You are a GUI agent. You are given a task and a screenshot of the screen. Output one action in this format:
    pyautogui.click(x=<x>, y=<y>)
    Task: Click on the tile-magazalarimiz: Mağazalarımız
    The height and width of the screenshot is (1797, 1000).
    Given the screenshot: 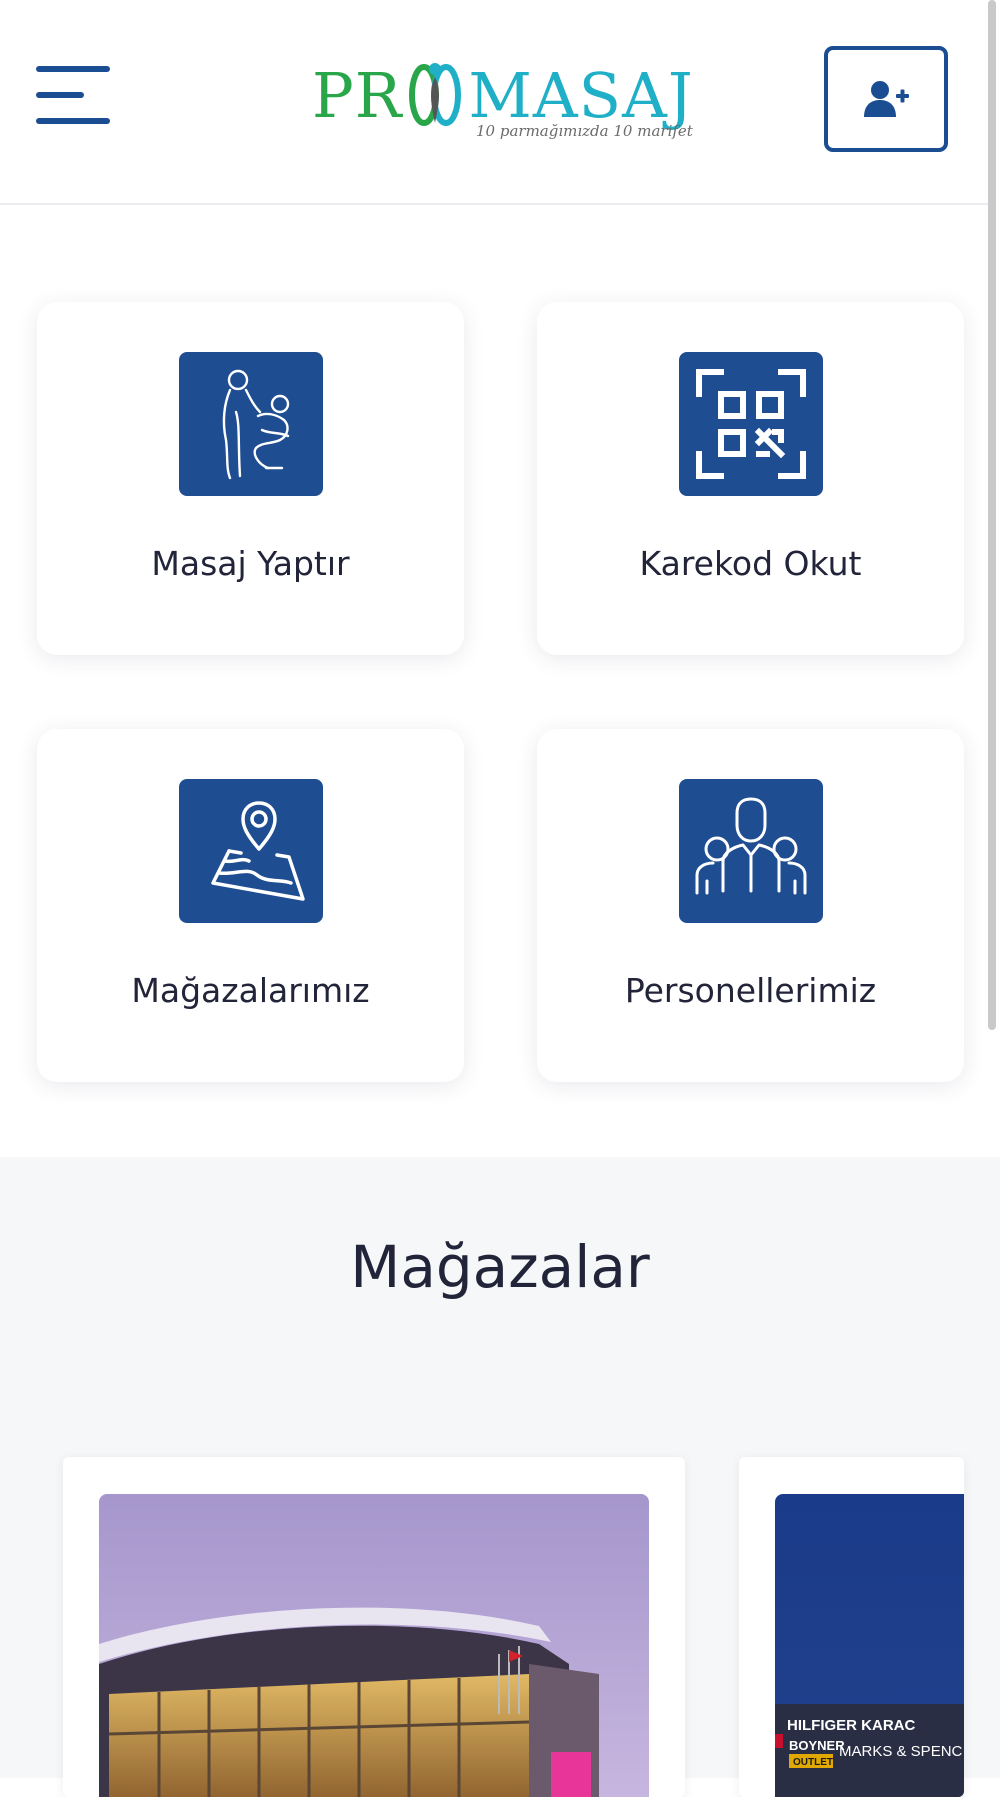 What is the action you would take?
    pyautogui.click(x=250, y=905)
    